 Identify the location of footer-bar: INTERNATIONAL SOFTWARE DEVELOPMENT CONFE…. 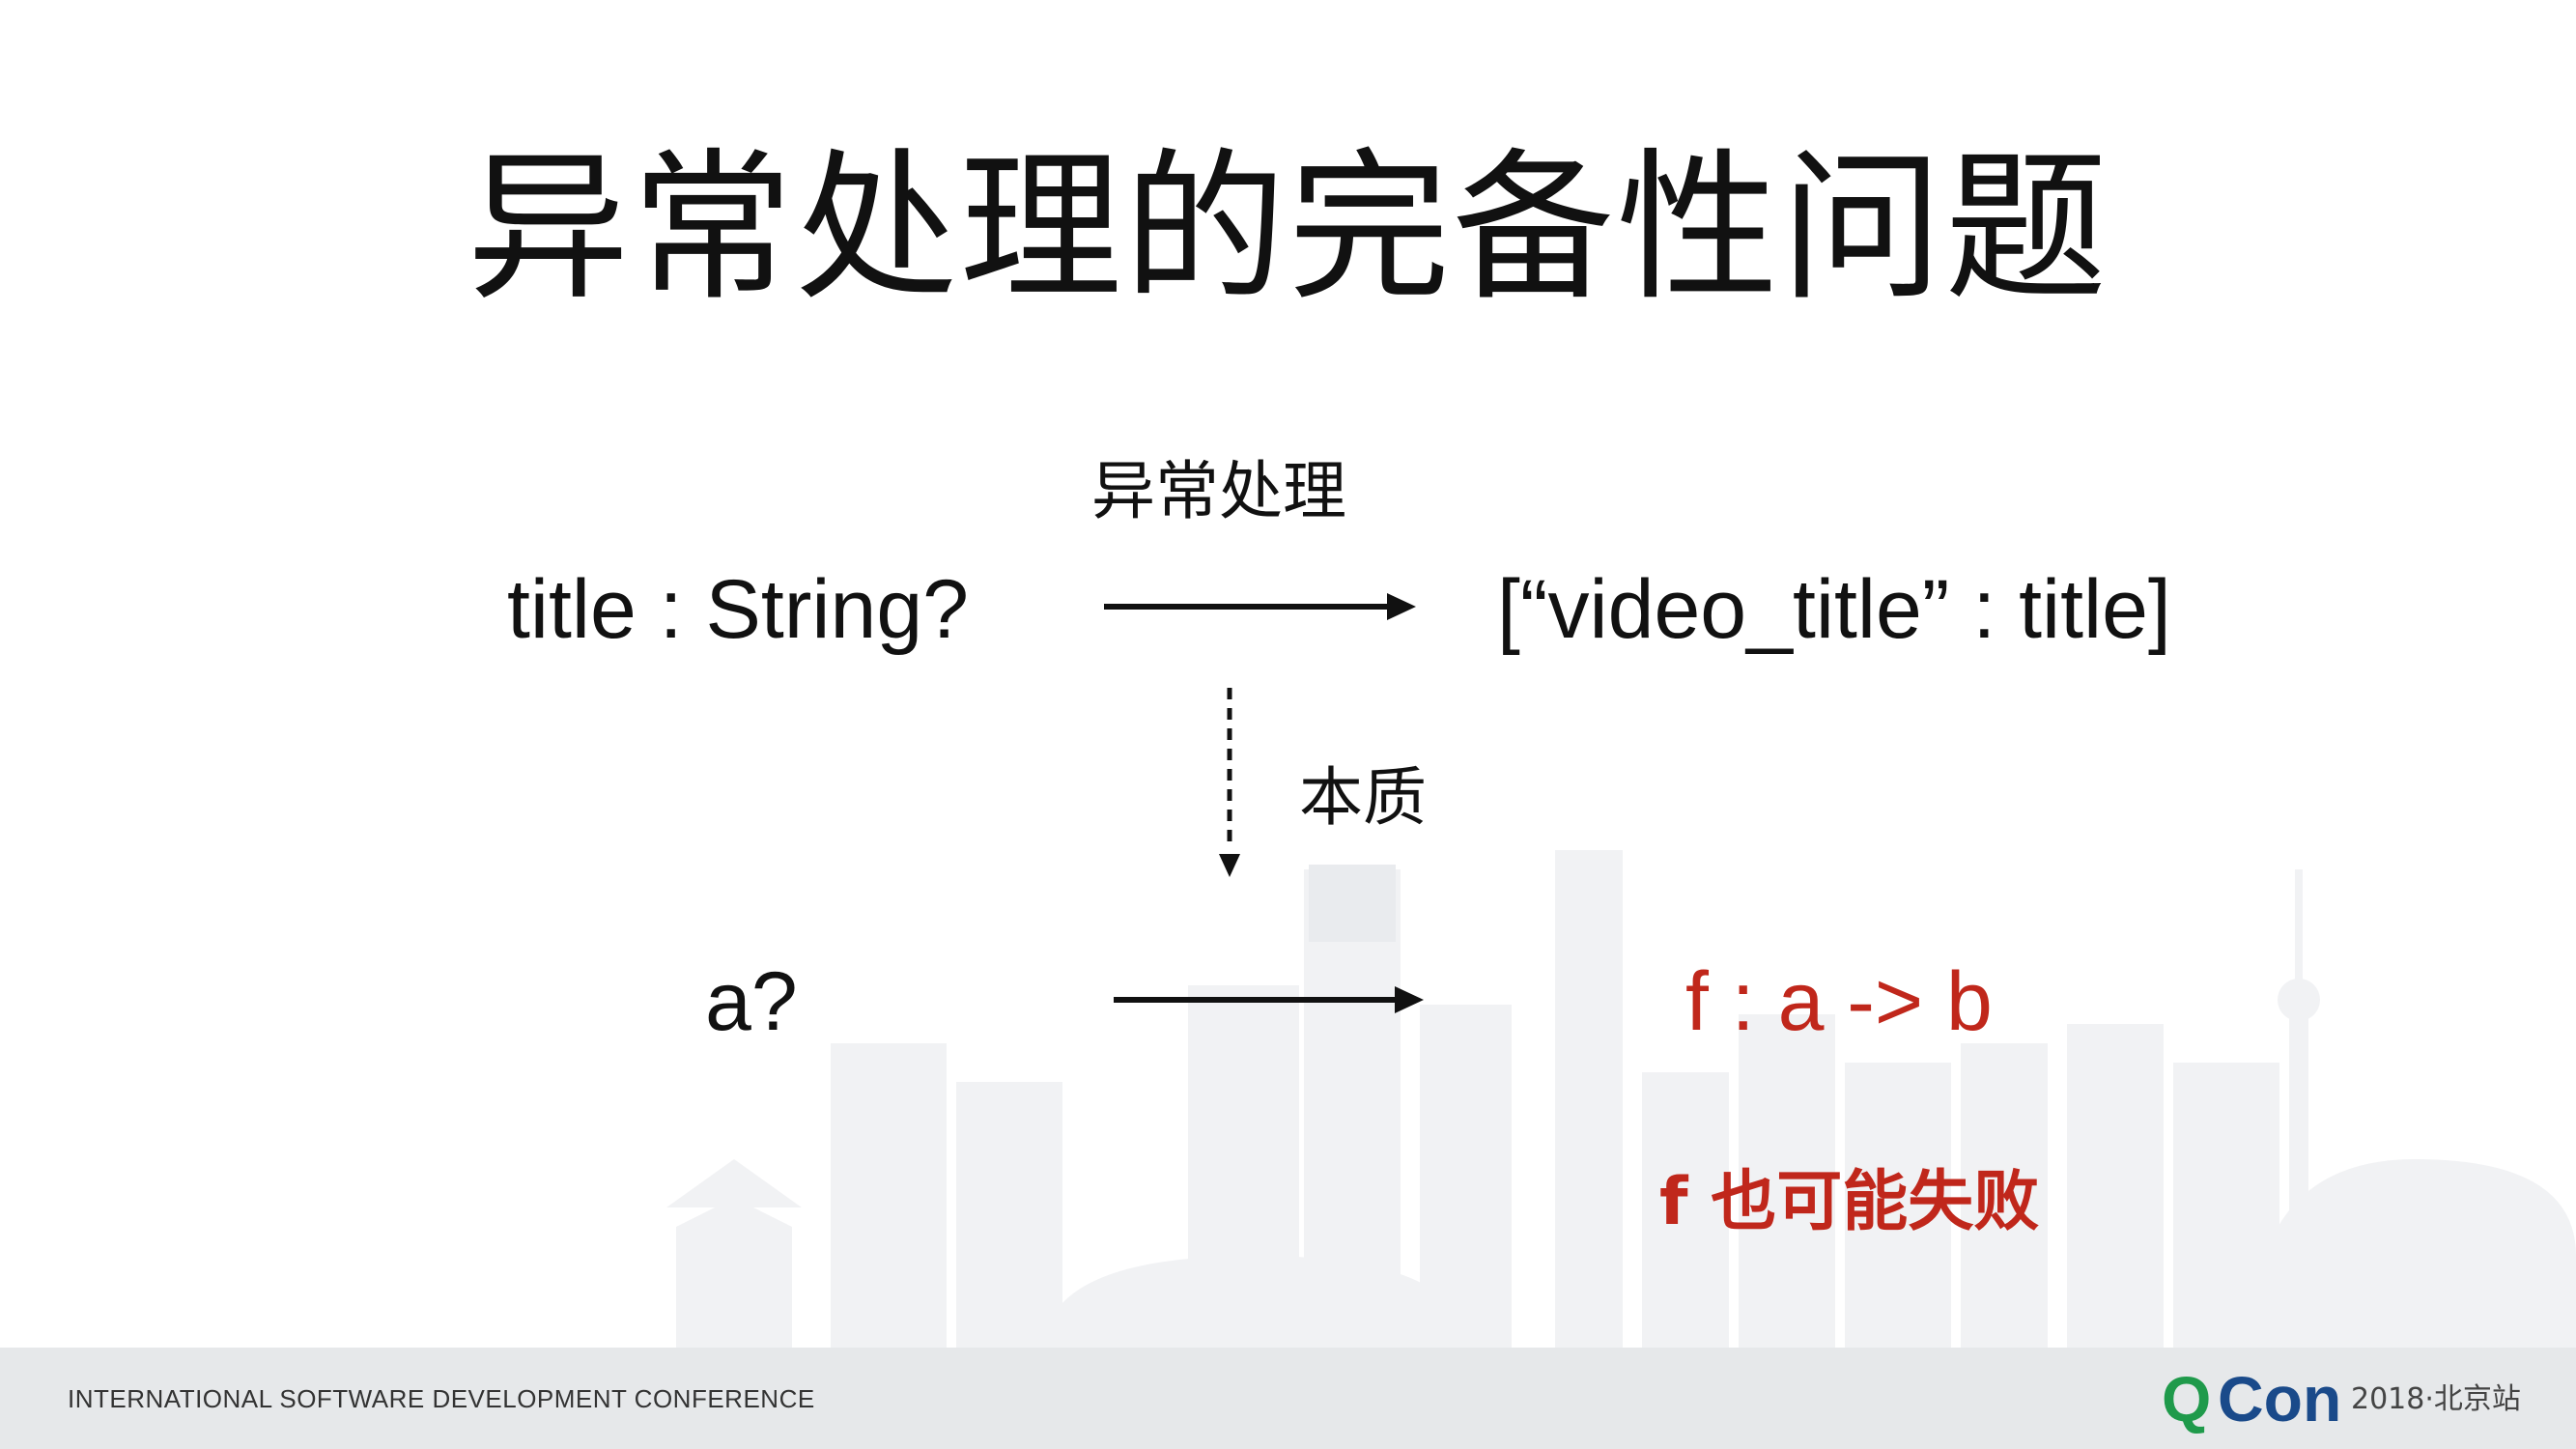
(1288, 1398).